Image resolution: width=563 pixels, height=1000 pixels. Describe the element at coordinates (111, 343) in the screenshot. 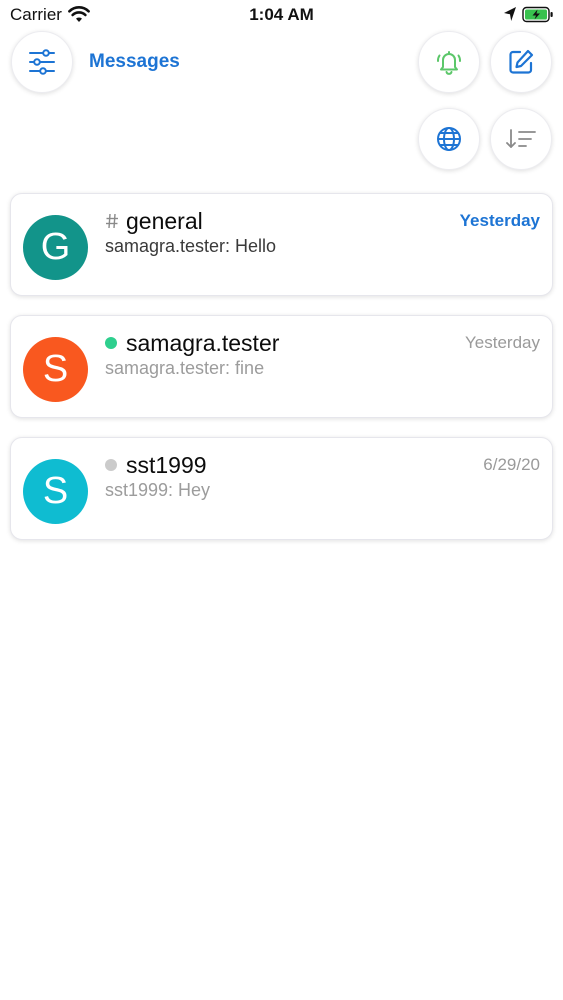

I see `online-status-icon` at that location.